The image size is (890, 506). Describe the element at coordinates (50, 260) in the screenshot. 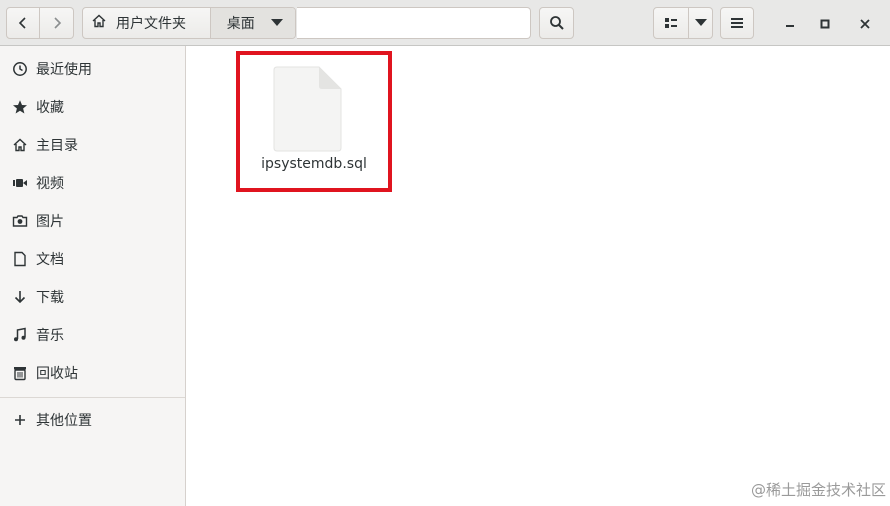

I see `sidebar-item-label: 文档` at that location.